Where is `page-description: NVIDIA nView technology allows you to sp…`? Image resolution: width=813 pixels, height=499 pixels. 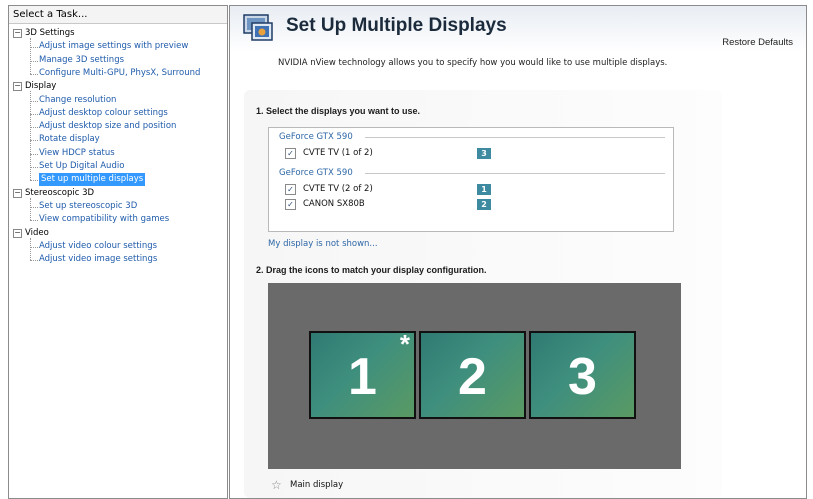
page-description: NVIDIA nView technology allows you to sp… is located at coordinates (473, 63).